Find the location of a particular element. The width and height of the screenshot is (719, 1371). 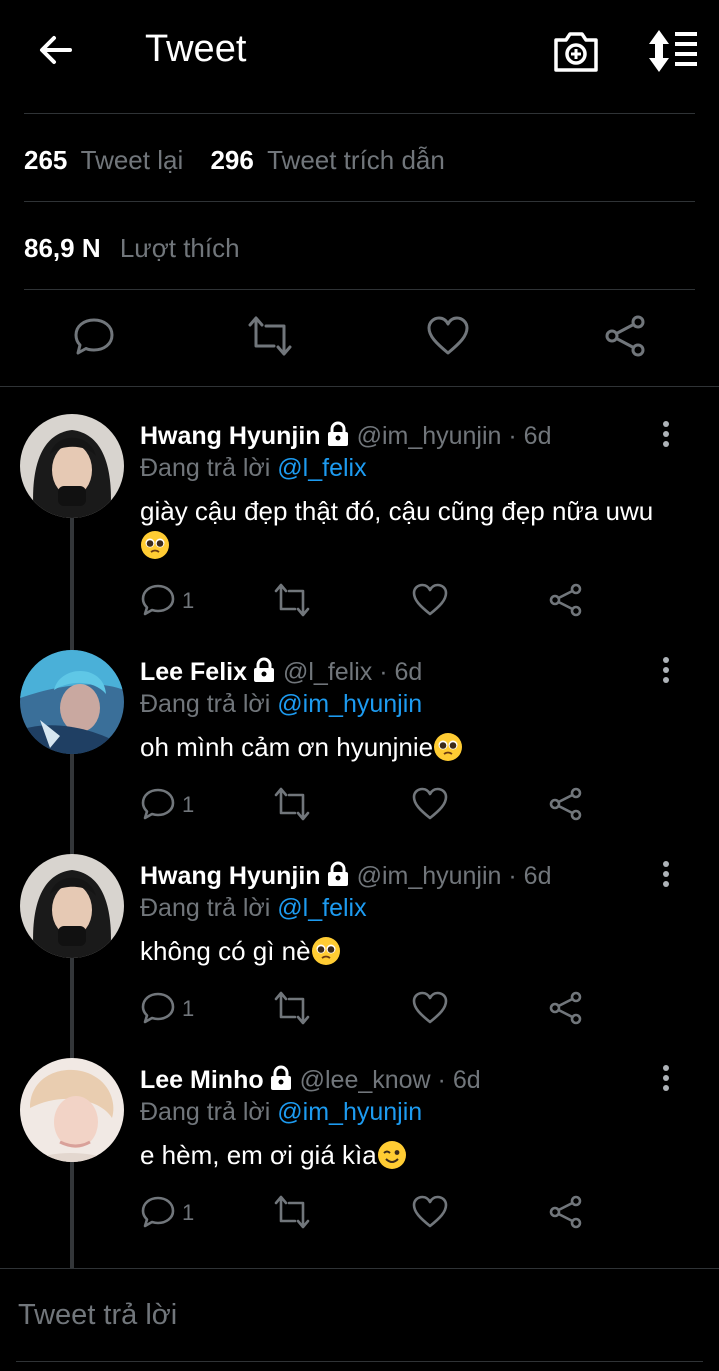

camera-plus-icon is located at coordinates (576, 51).